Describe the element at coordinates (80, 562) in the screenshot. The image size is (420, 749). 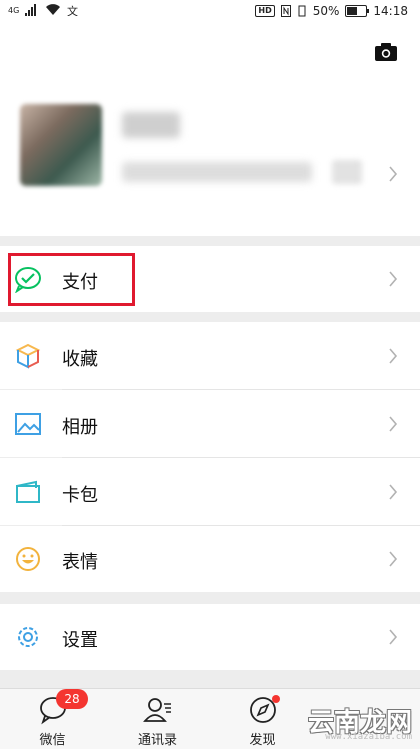
I see `menu-label-stickers: 表情` at that location.